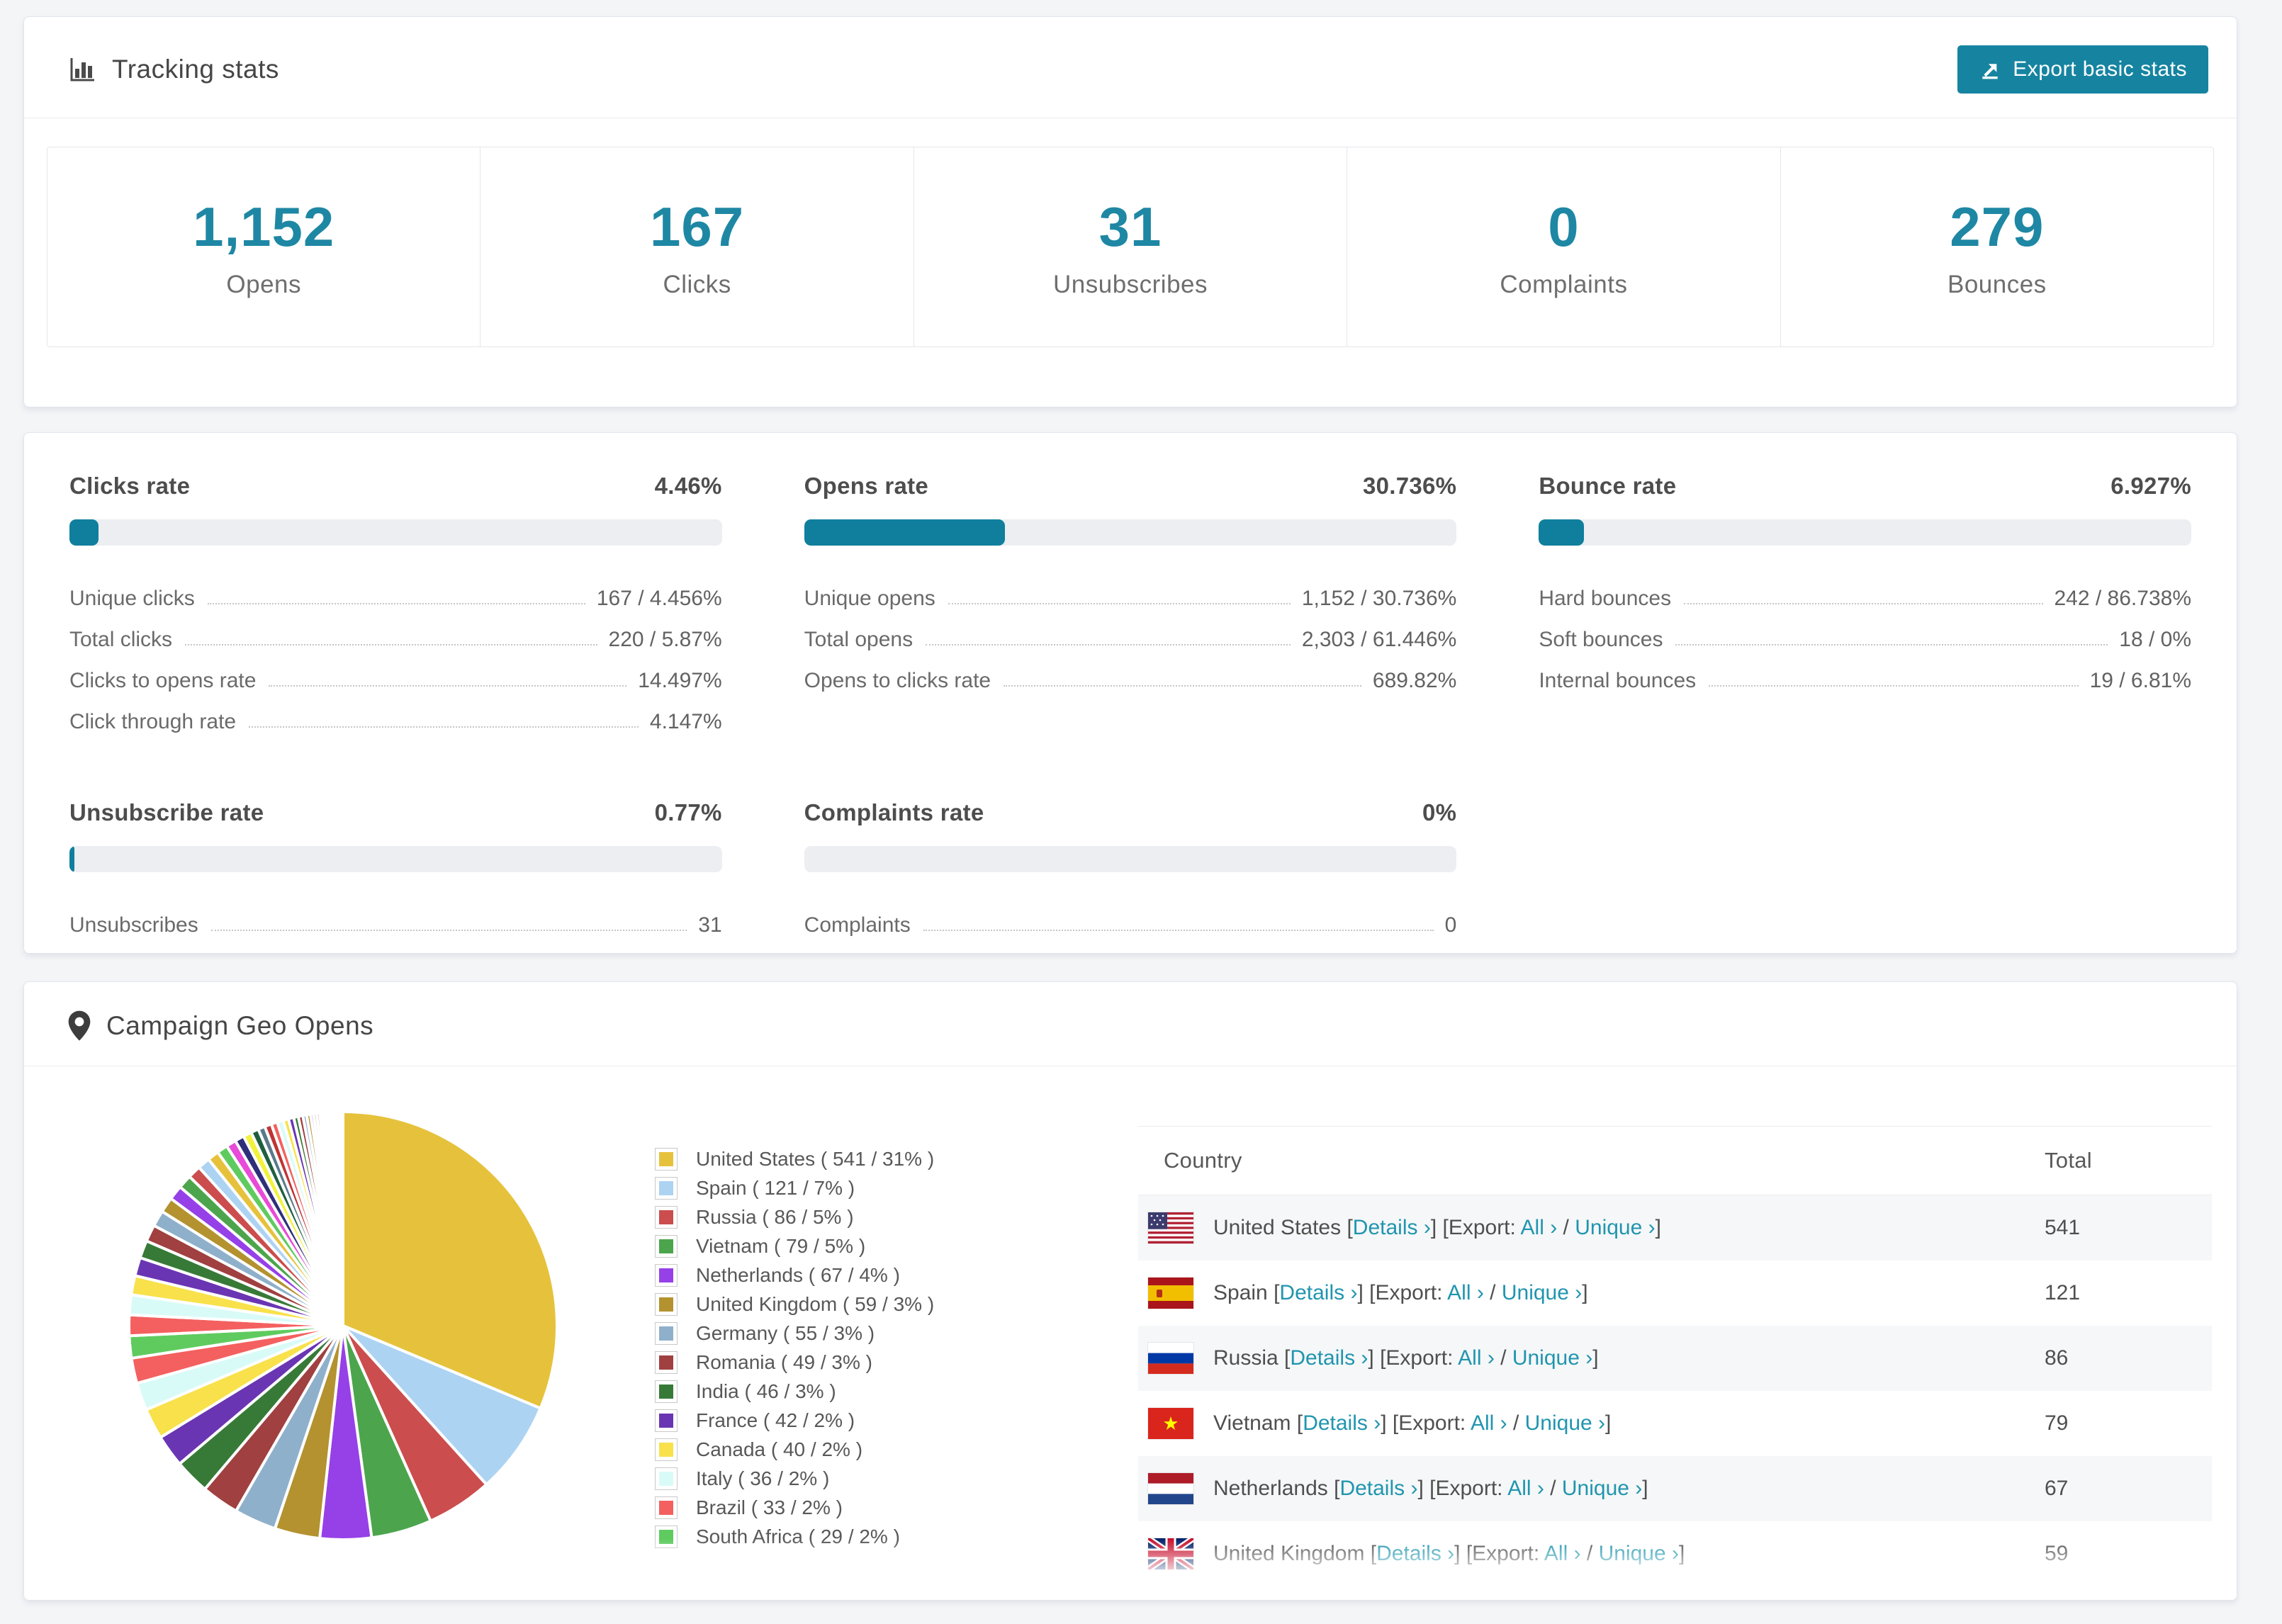 Image resolution: width=2282 pixels, height=1624 pixels. What do you see at coordinates (1865, 591) in the screenshot?
I see `rate-row: Hard bounces 242 / 86.738%` at bounding box center [1865, 591].